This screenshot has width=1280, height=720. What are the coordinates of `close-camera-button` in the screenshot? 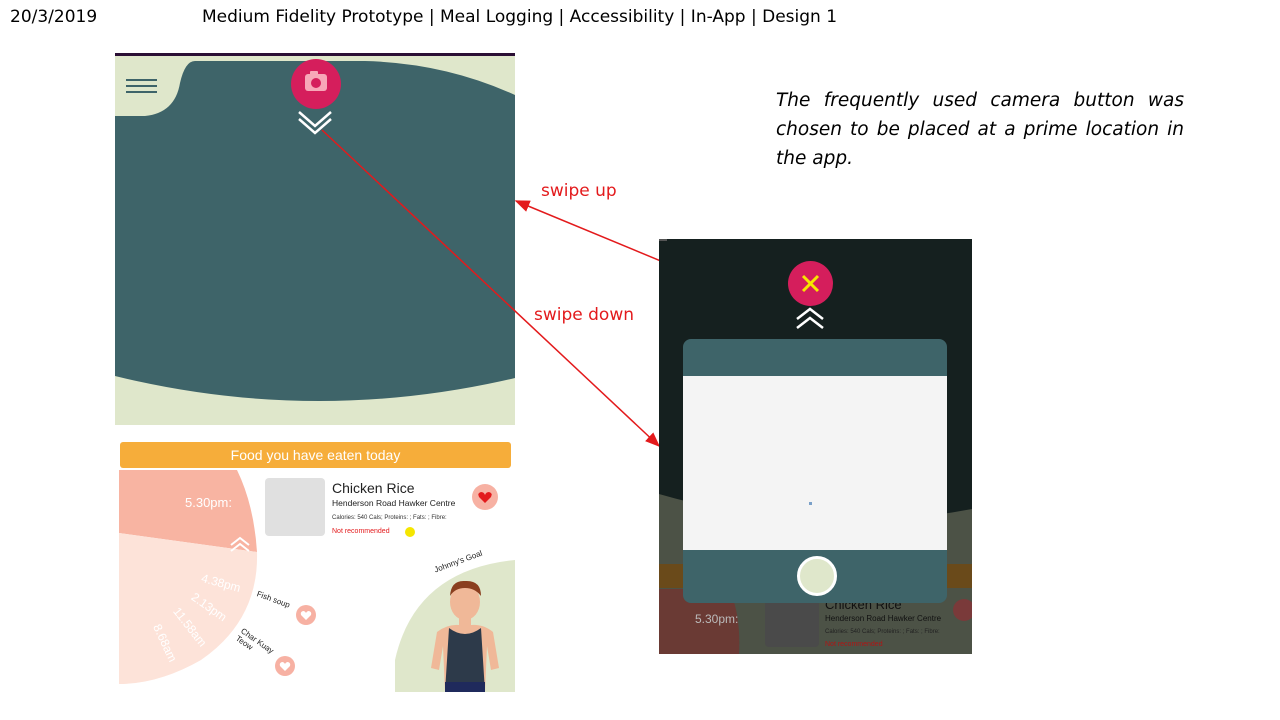 It's located at (810, 283).